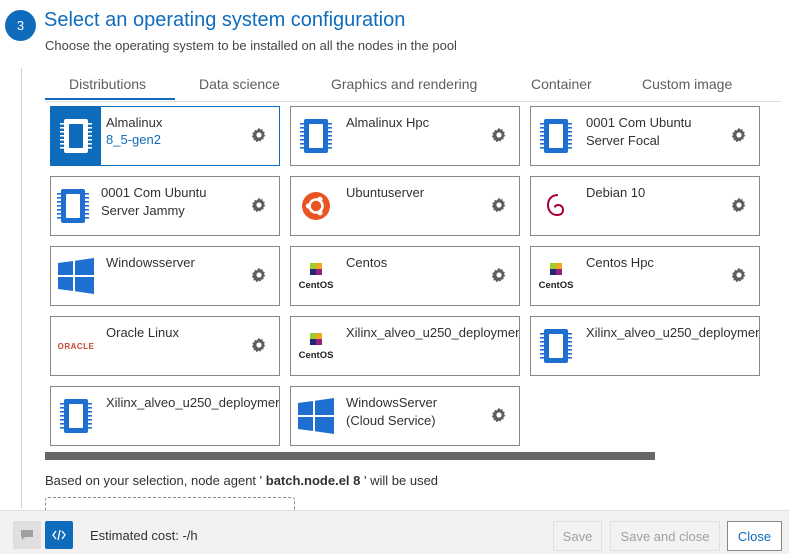 This screenshot has height=554, width=789. I want to click on os-card-10: ORACLE Oracle Linux, so click(165, 346).